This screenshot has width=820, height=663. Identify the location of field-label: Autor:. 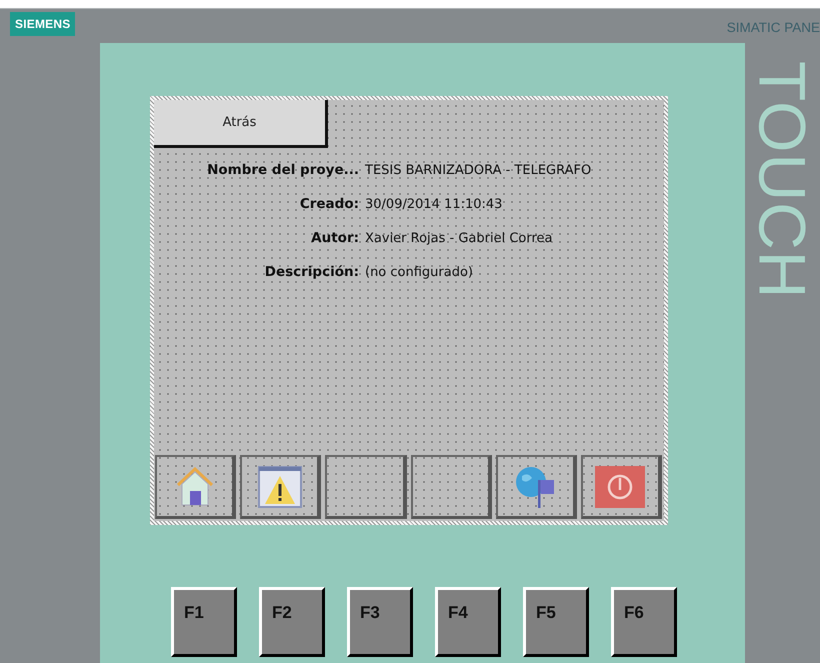
(335, 238).